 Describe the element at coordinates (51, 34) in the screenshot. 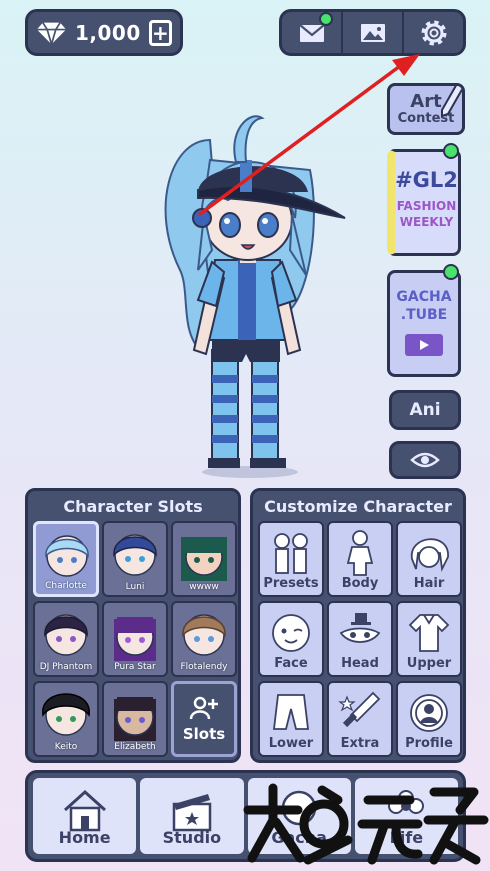

I see `diamond-icon` at that location.